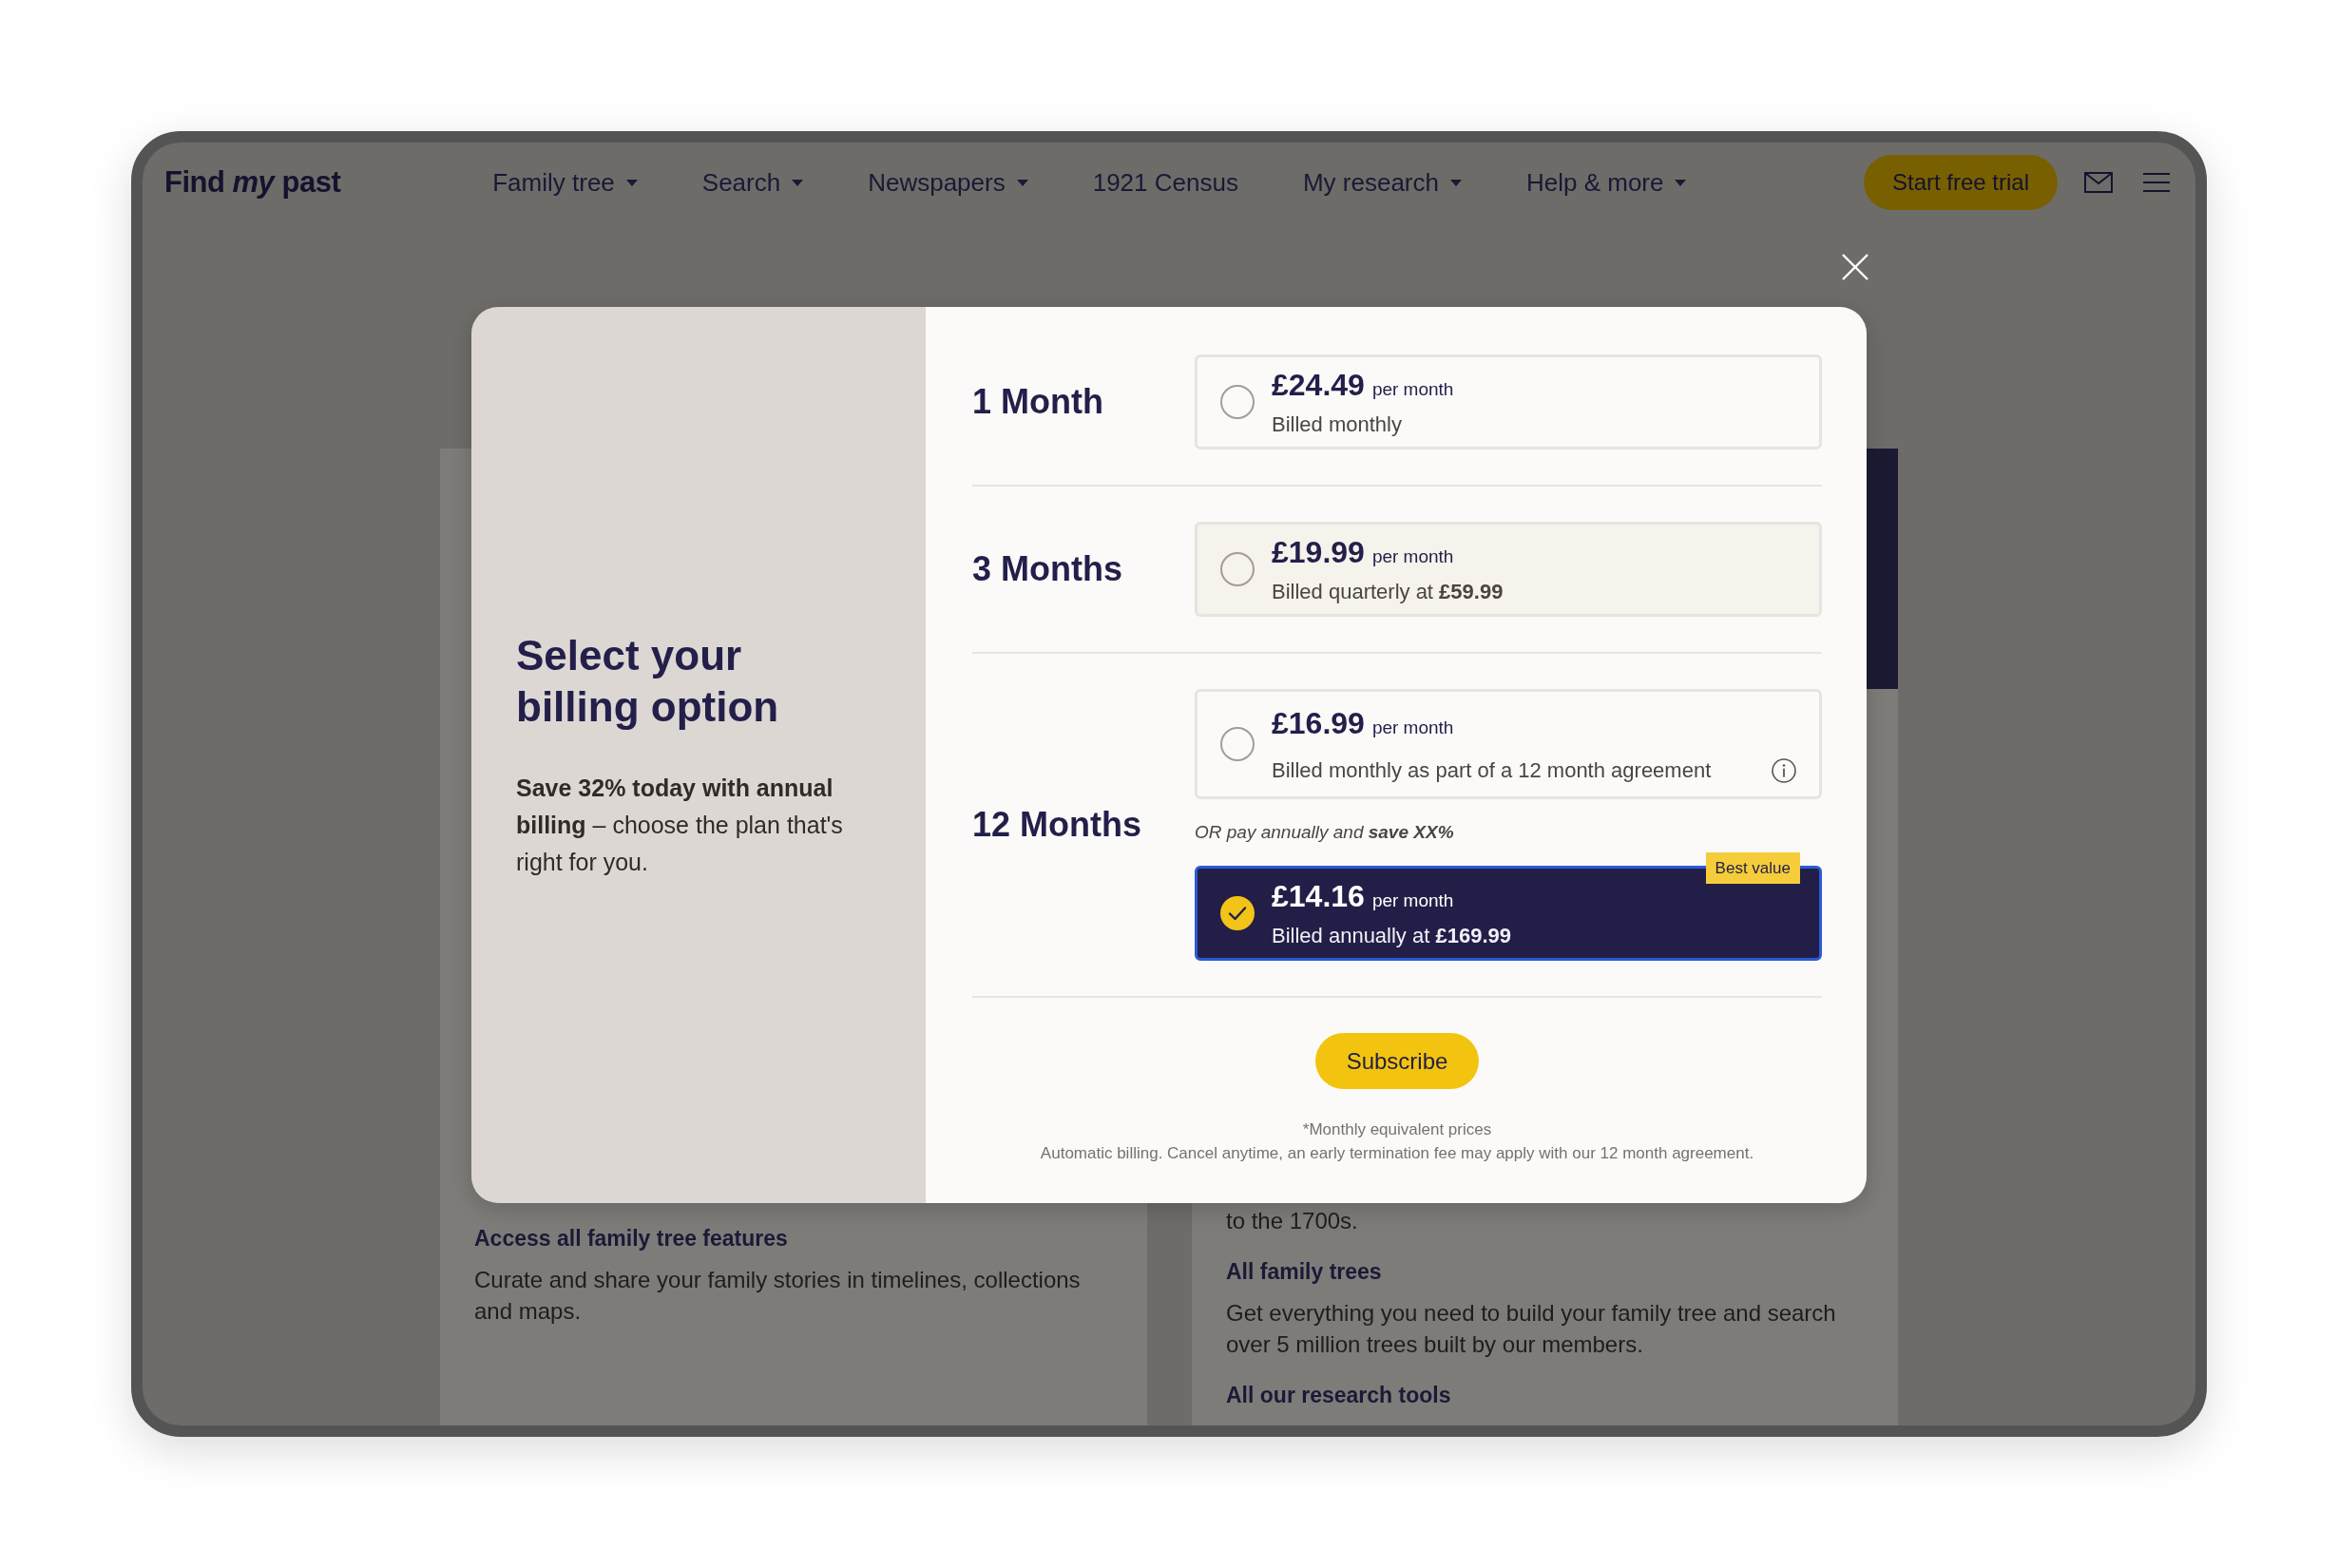 The height and width of the screenshot is (1568, 2338). I want to click on subscribe-button: Subscribe, so click(1397, 1061).